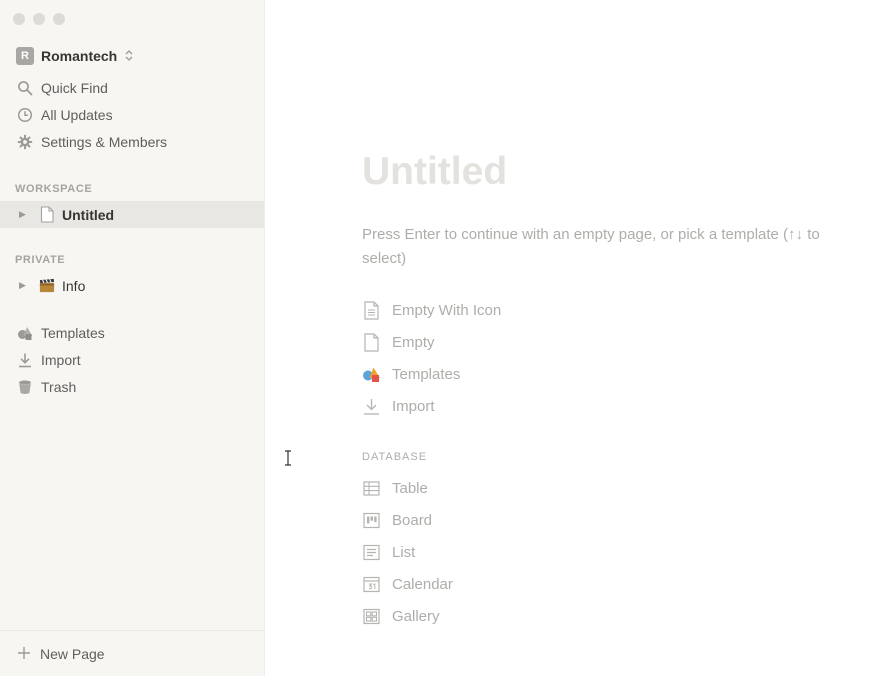 The height and width of the screenshot is (676, 896). Describe the element at coordinates (388, 552) in the screenshot. I see `database-list: List` at that location.